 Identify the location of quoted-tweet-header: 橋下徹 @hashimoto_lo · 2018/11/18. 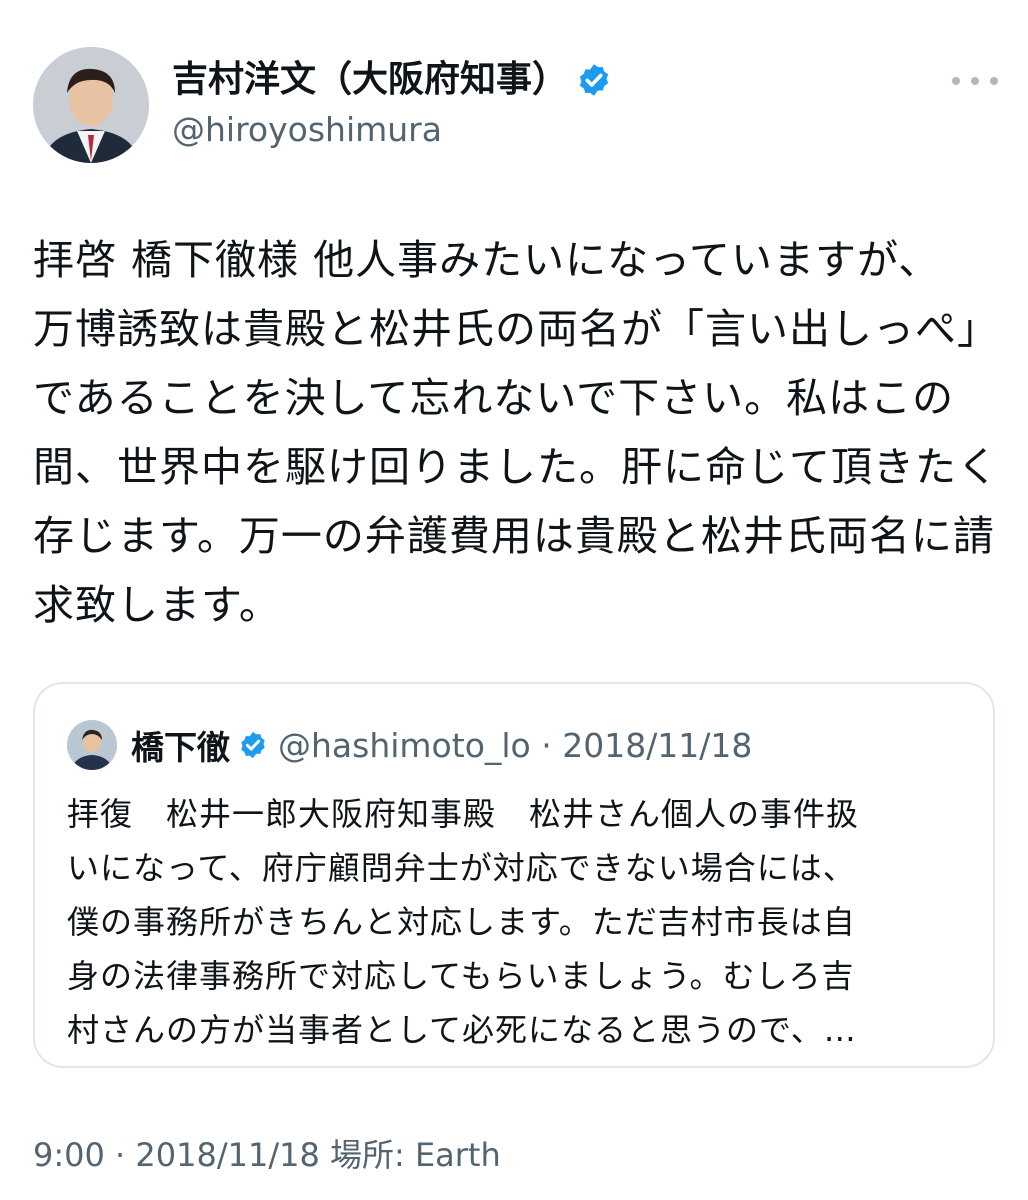
(409, 745).